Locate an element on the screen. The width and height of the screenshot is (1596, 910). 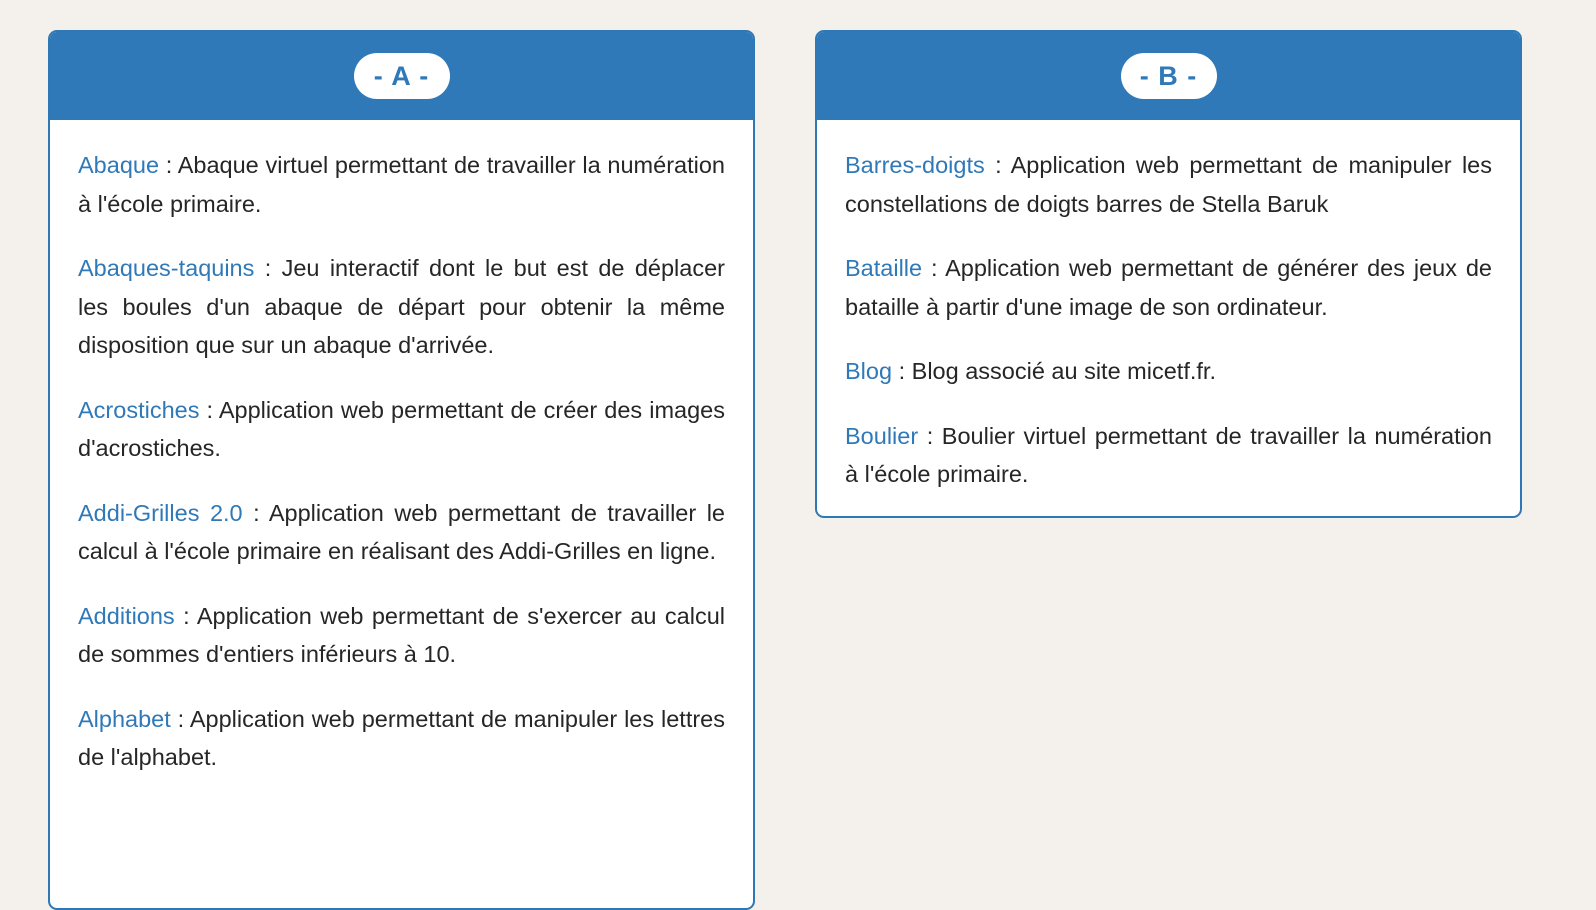
entry-description: Blog associé au site micetf.fr. is located at coordinates (1063, 371).